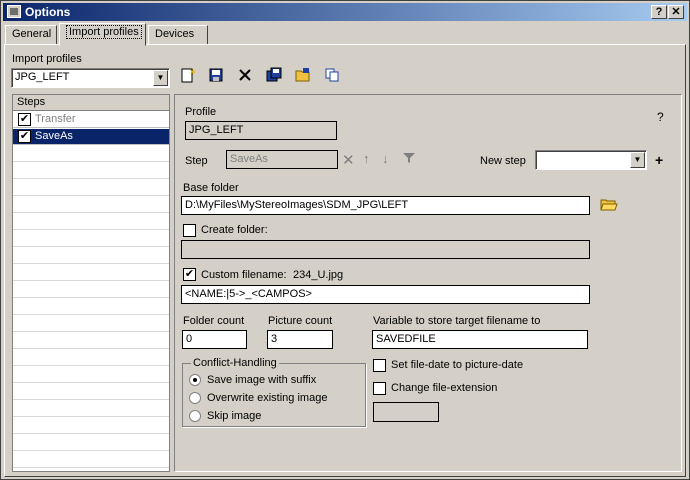 This screenshot has width=690, height=480. I want to click on radio-skip, so click(195, 416).